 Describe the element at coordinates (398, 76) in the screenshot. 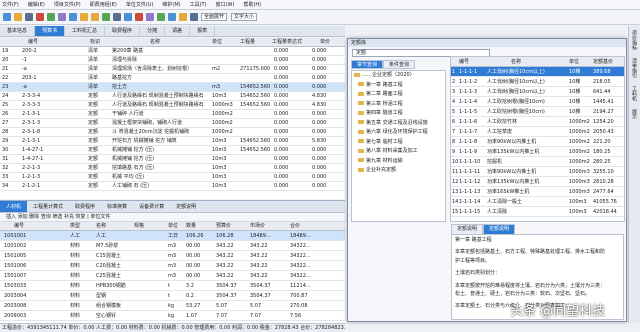

I see `tree-node: ……企业定额（2020）` at that location.